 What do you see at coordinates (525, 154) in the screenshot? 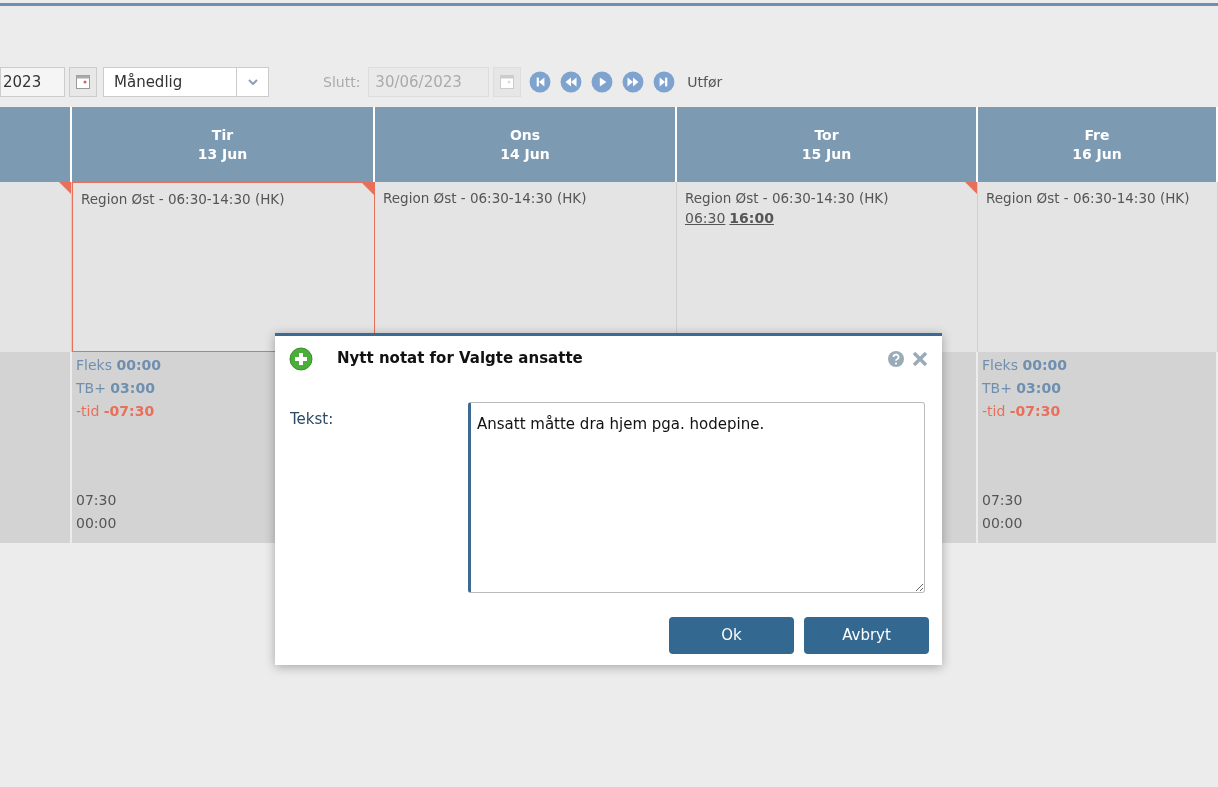
I see `day-date: 14 Jun` at bounding box center [525, 154].